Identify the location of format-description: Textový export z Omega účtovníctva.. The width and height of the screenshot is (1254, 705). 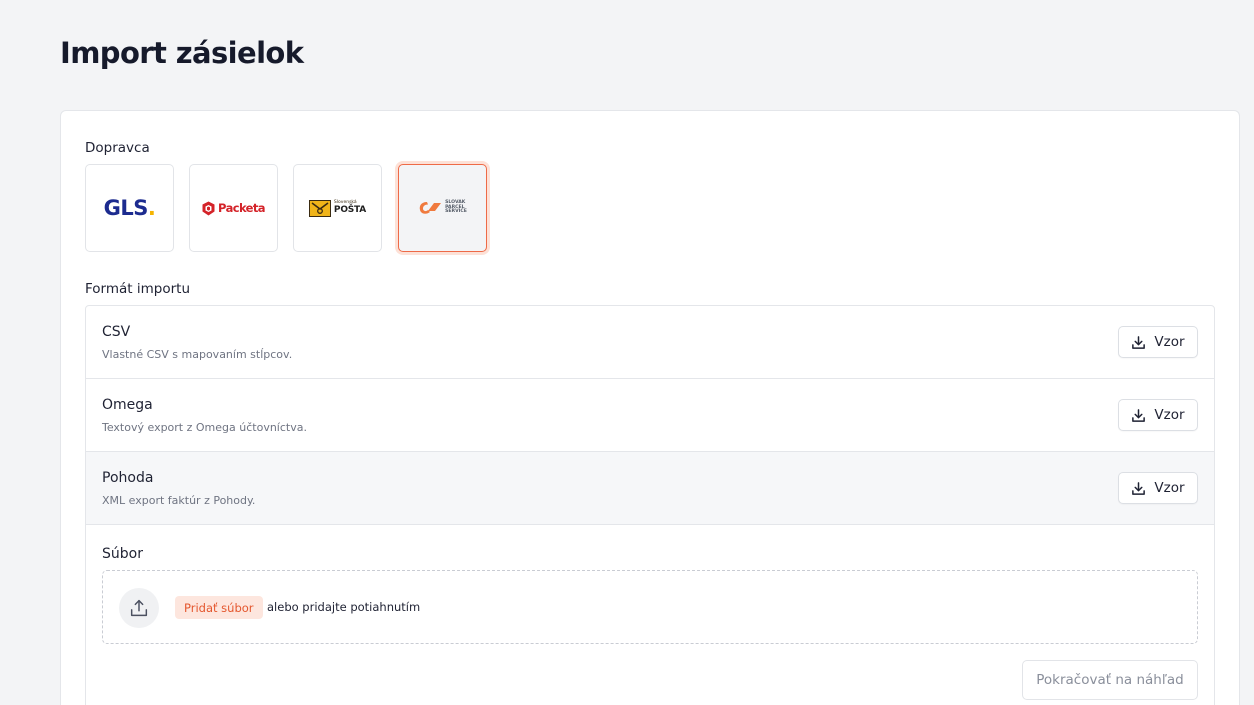
(204, 427).